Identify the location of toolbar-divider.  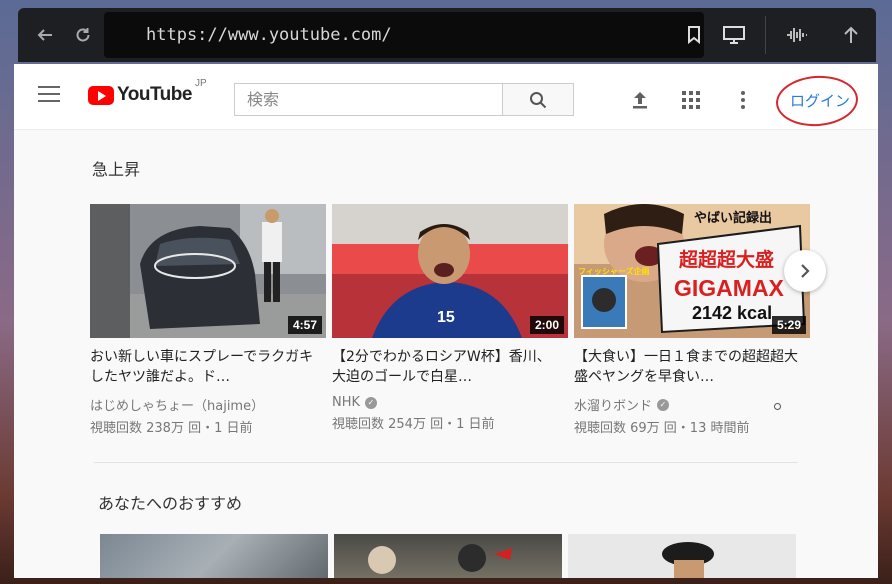
(765, 35).